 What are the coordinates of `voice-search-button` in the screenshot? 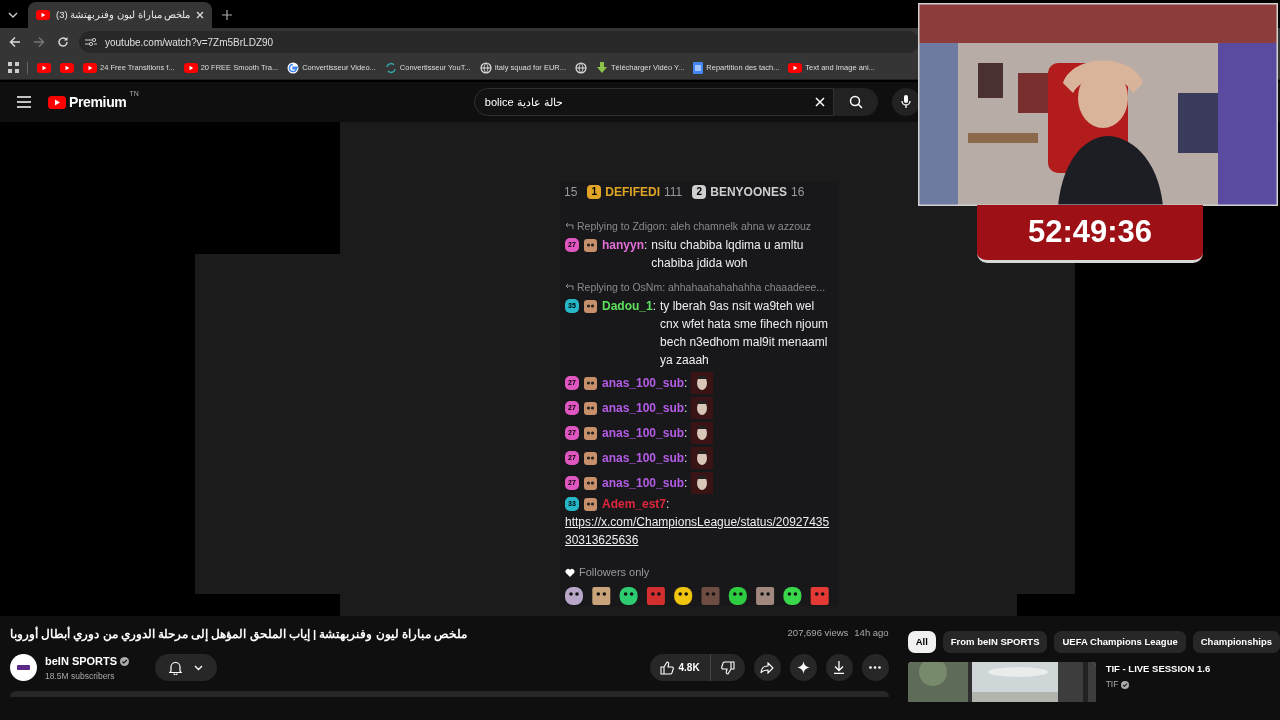 It's located at (905, 102).